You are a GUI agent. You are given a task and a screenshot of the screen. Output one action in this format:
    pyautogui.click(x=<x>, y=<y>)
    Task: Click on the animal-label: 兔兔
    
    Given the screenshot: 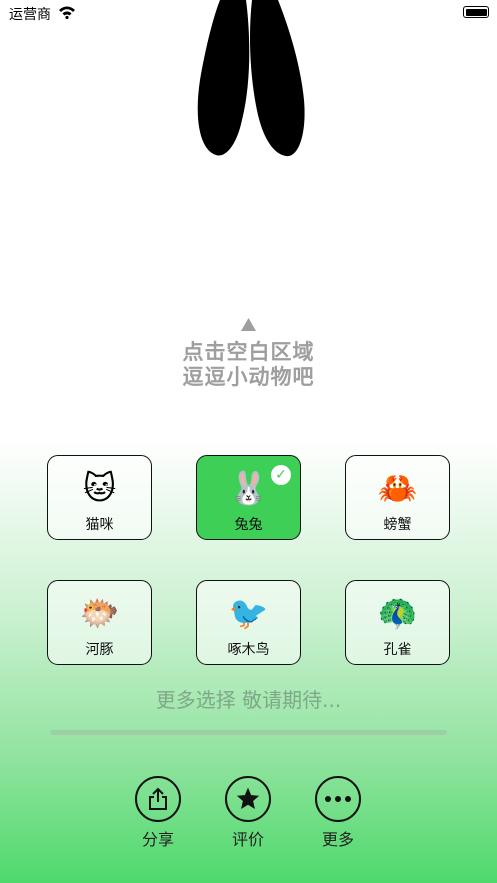 What is the action you would take?
    pyautogui.click(x=248, y=525)
    